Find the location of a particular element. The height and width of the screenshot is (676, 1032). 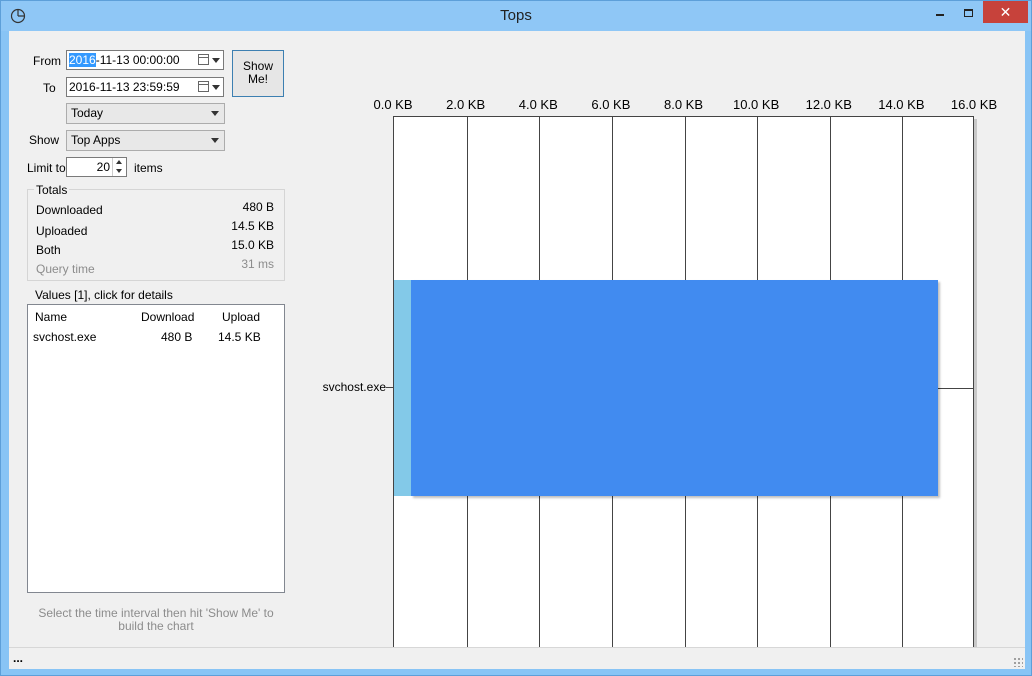

stepper-buttons is located at coordinates (119, 167).